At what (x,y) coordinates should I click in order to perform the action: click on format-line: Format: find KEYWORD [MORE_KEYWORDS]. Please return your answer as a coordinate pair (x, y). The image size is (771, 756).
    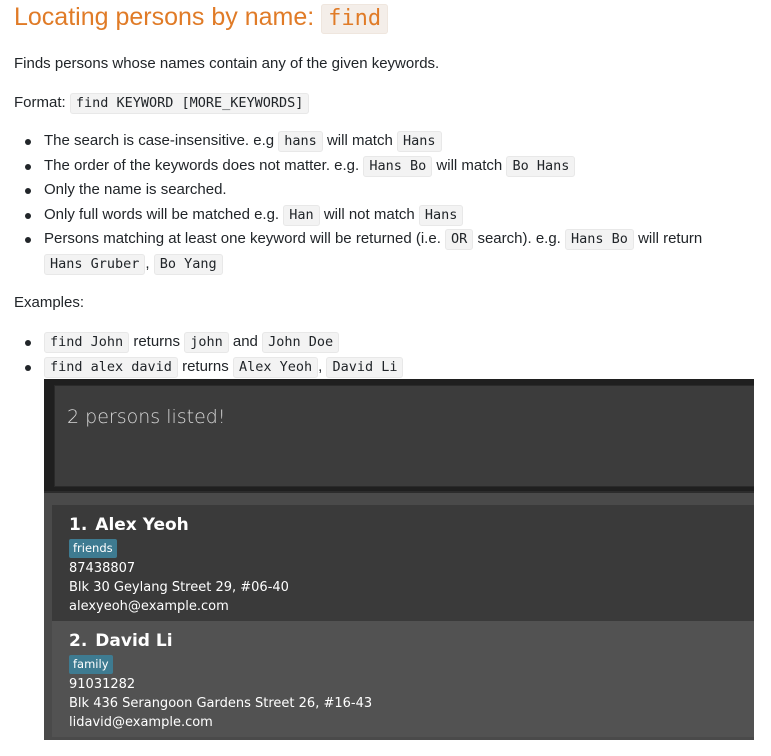
    Looking at the image, I should click on (162, 103).